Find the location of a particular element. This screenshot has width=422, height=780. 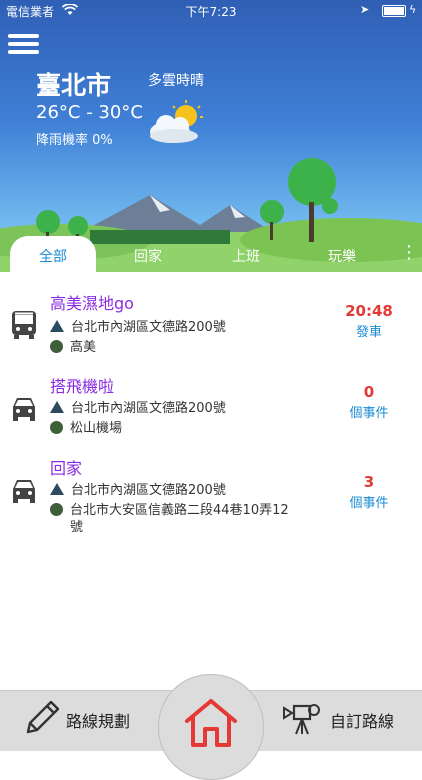

route-status: 3 個事件 is located at coordinates (369, 492).